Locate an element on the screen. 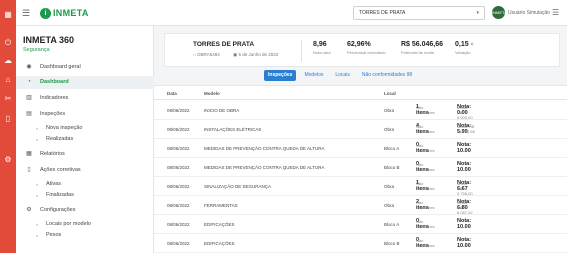 The image size is (567, 253). sidebar-item-label: Realizadas is located at coordinates (60, 139).